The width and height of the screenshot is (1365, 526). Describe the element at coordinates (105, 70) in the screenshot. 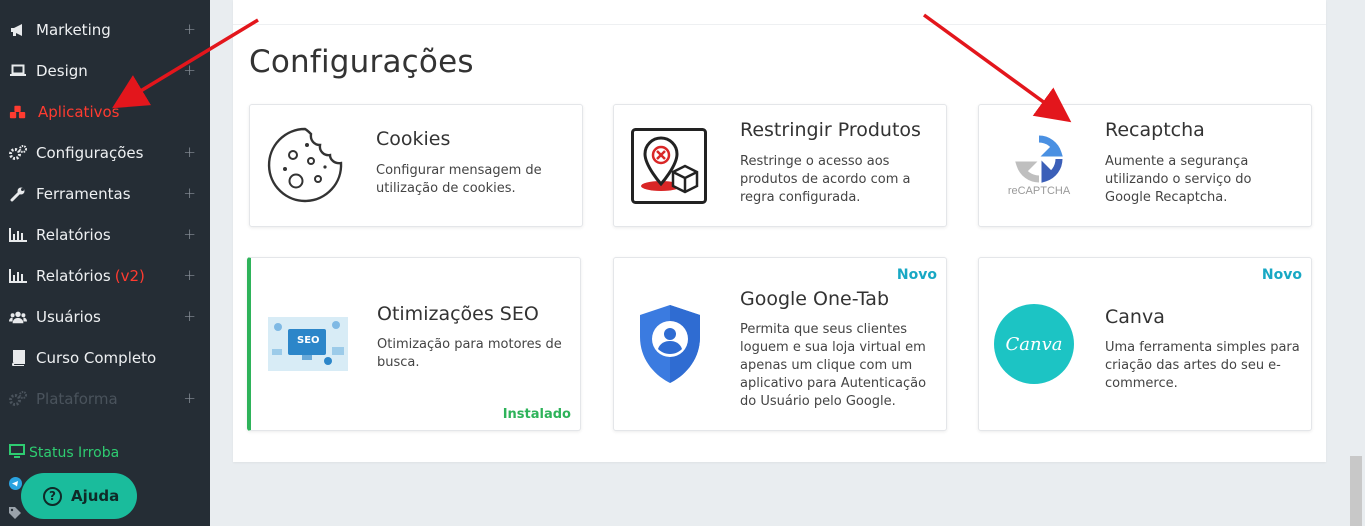

I see `sidebar-item-design: Design +` at that location.